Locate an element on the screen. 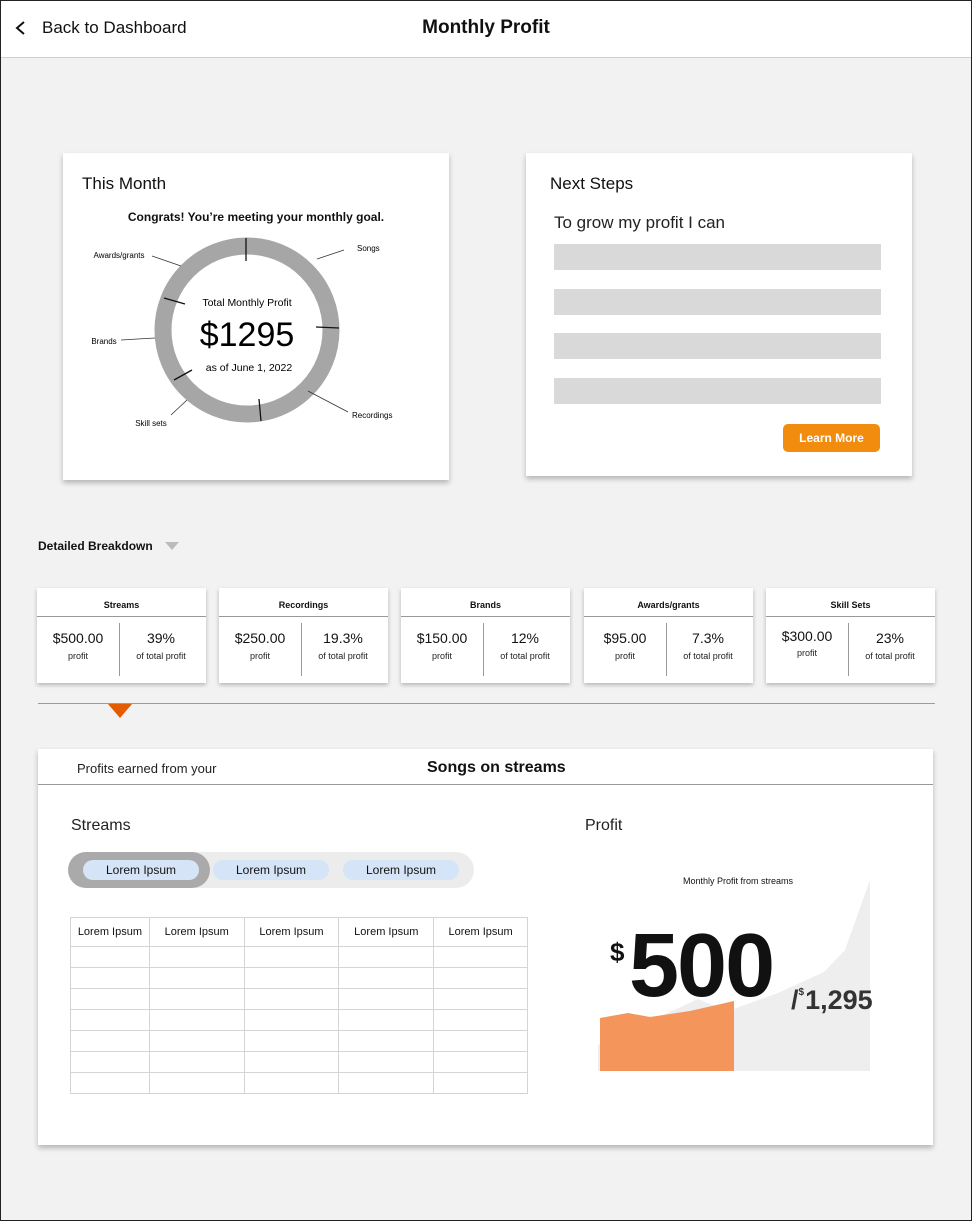  total-slash: / is located at coordinates (795, 1000).